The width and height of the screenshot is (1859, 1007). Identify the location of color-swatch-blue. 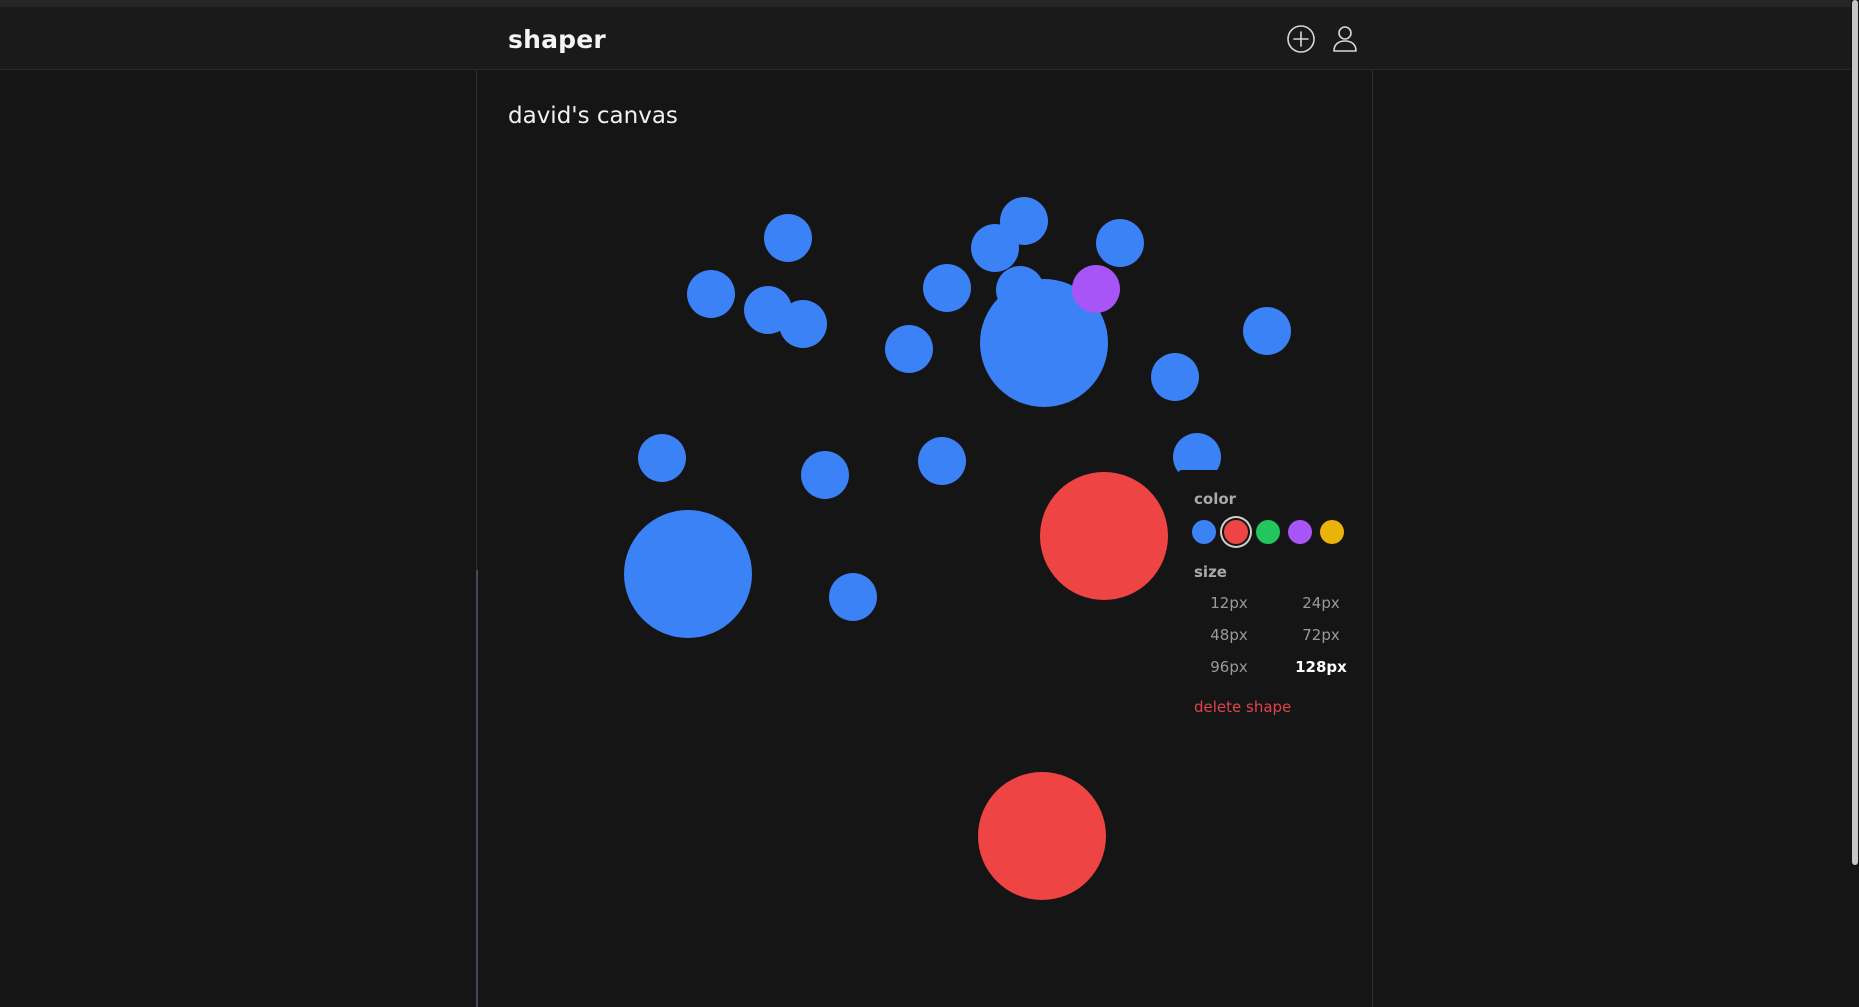
(1204, 532).